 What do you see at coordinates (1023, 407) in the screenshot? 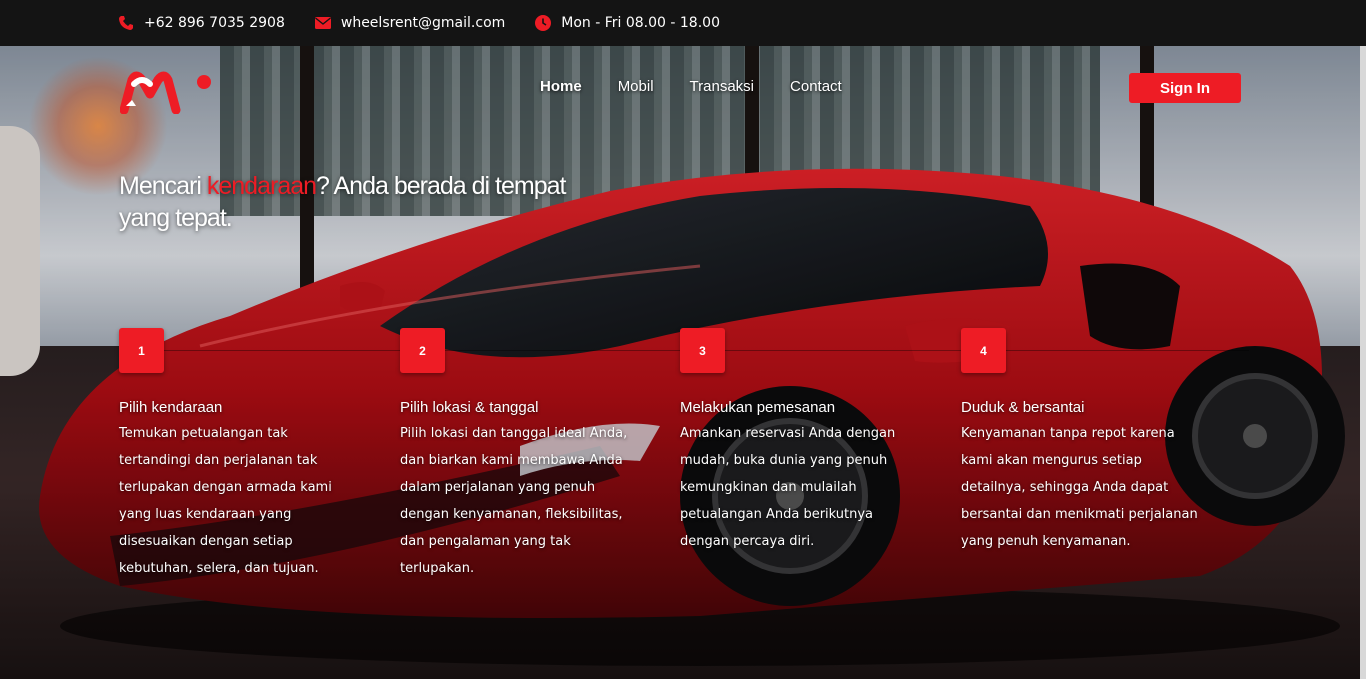
I see `step-title: Duduk & bersantai` at bounding box center [1023, 407].